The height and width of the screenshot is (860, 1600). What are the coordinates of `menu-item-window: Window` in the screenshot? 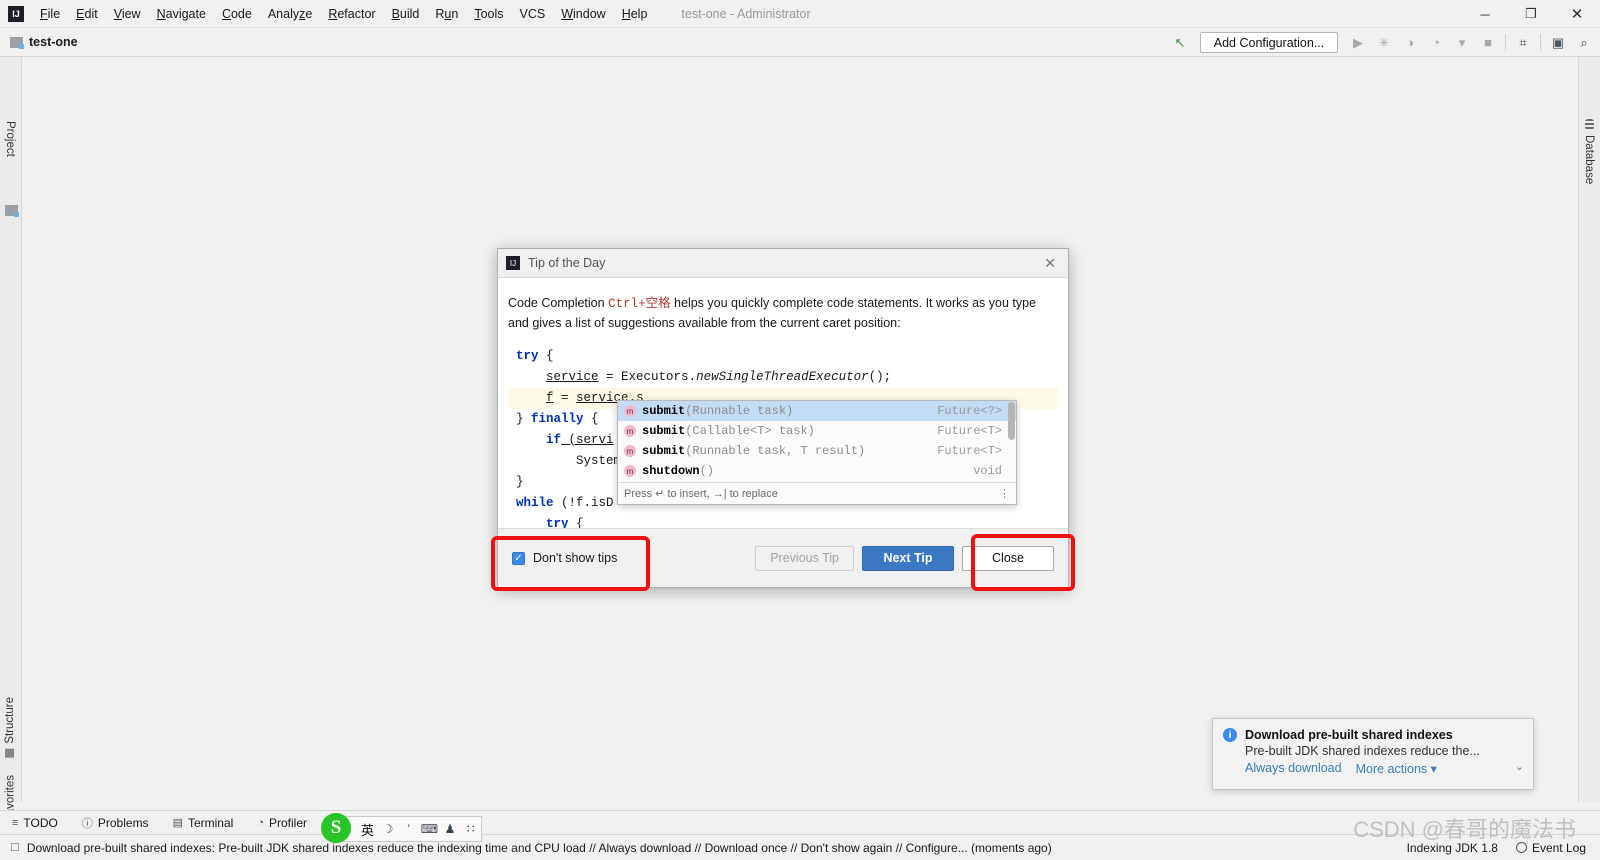 It's located at (583, 14).